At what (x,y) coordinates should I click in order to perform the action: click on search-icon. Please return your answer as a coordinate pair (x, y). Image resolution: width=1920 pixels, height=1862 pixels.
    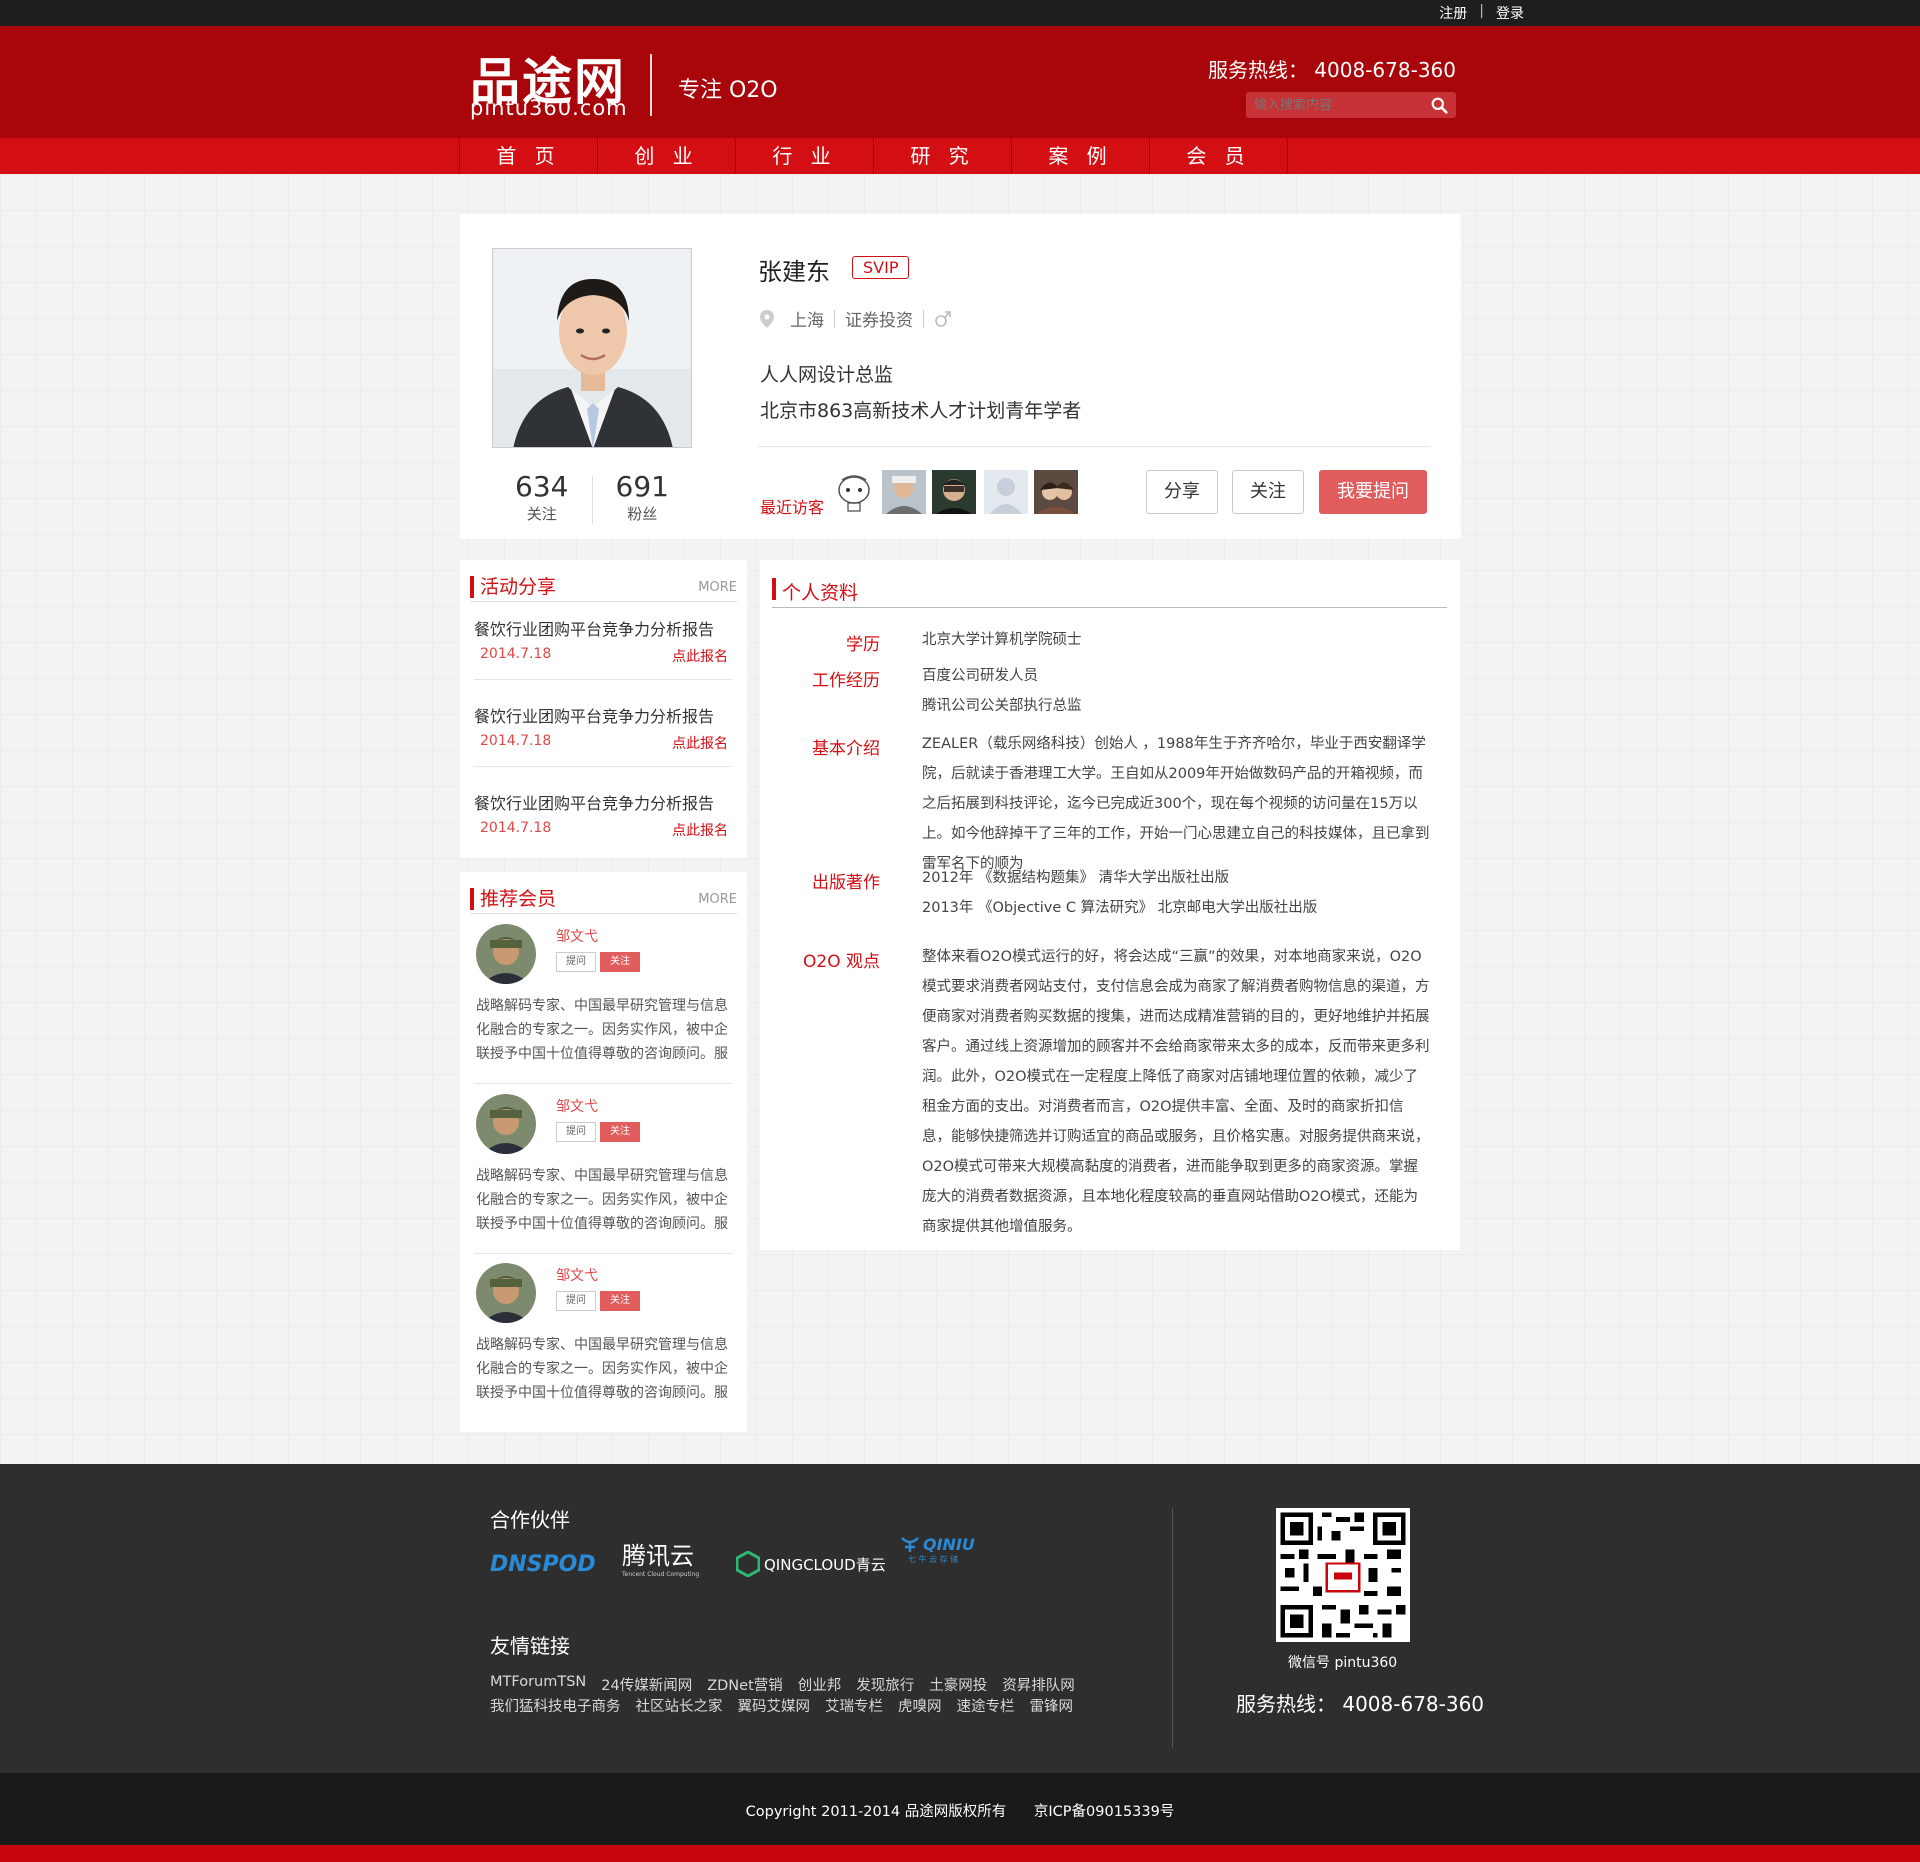
    Looking at the image, I should click on (1439, 105).